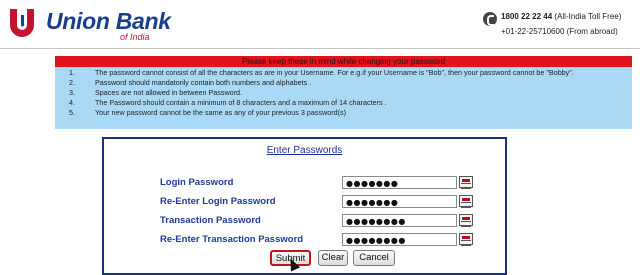  What do you see at coordinates (232, 239) in the screenshot?
I see `reenter-transaction-password-label: Re-Enter Transaction Password` at bounding box center [232, 239].